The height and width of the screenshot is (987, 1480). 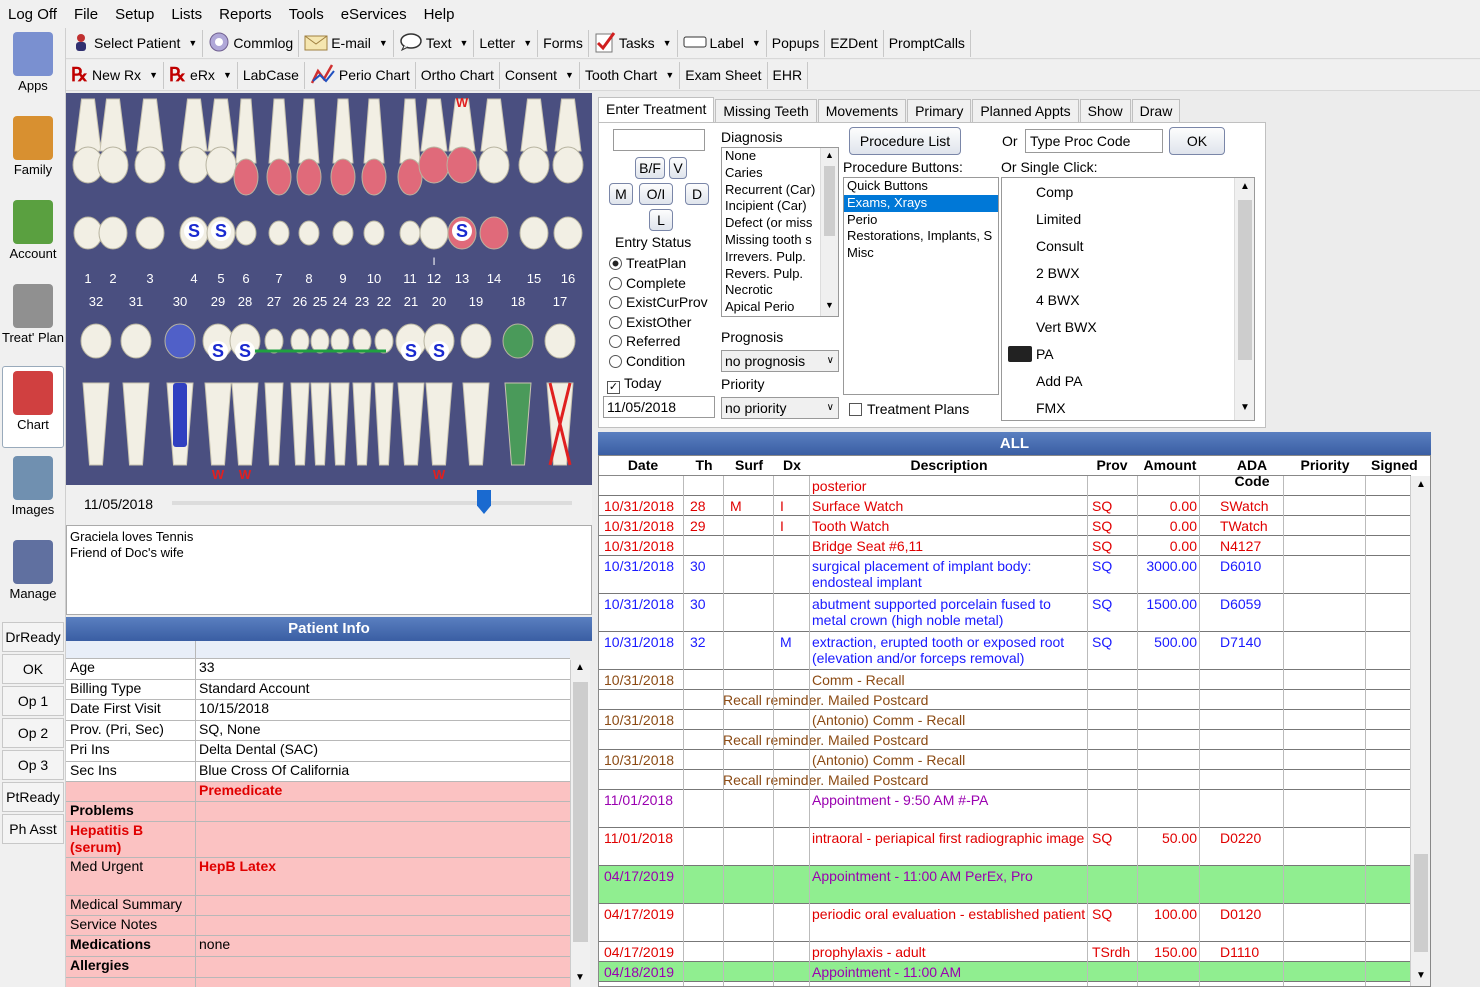 I want to click on column-priority: Priority, so click(x=1325, y=465).